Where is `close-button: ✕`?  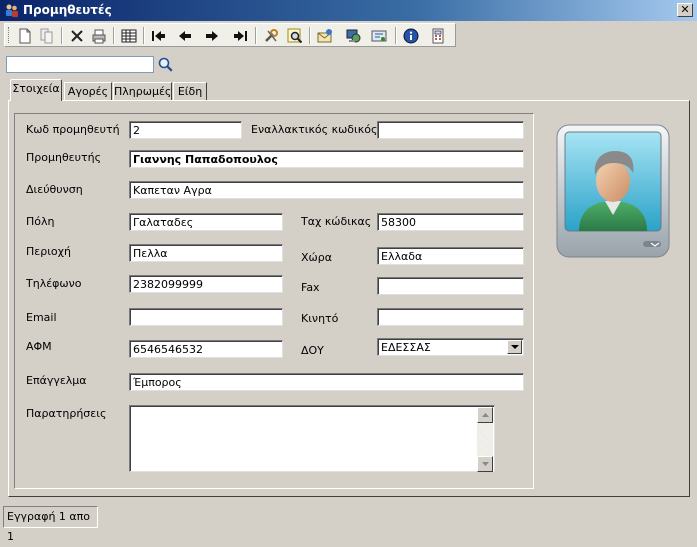 close-button: ✕ is located at coordinates (685, 10).